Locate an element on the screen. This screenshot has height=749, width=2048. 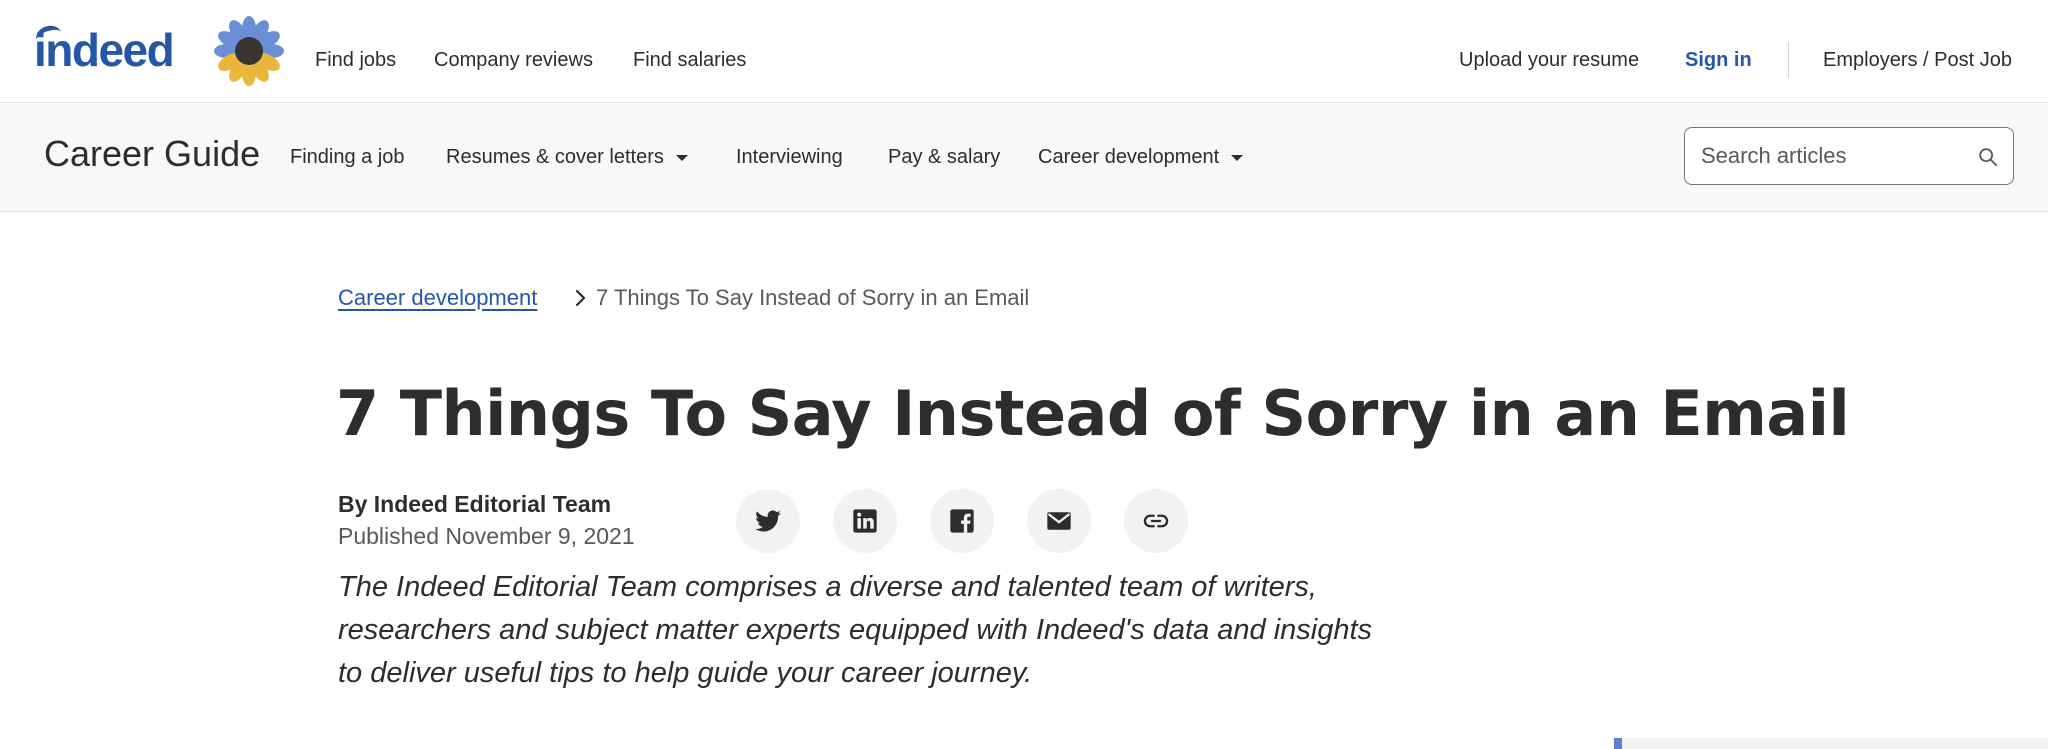
breadcrumb-career-development: Career development is located at coordinates (437, 297).